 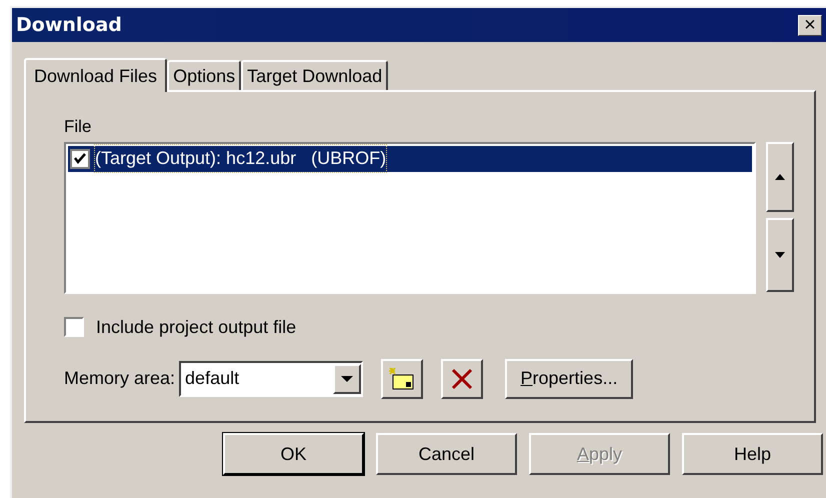 I want to click on dialog-button: Help, so click(x=752, y=454).